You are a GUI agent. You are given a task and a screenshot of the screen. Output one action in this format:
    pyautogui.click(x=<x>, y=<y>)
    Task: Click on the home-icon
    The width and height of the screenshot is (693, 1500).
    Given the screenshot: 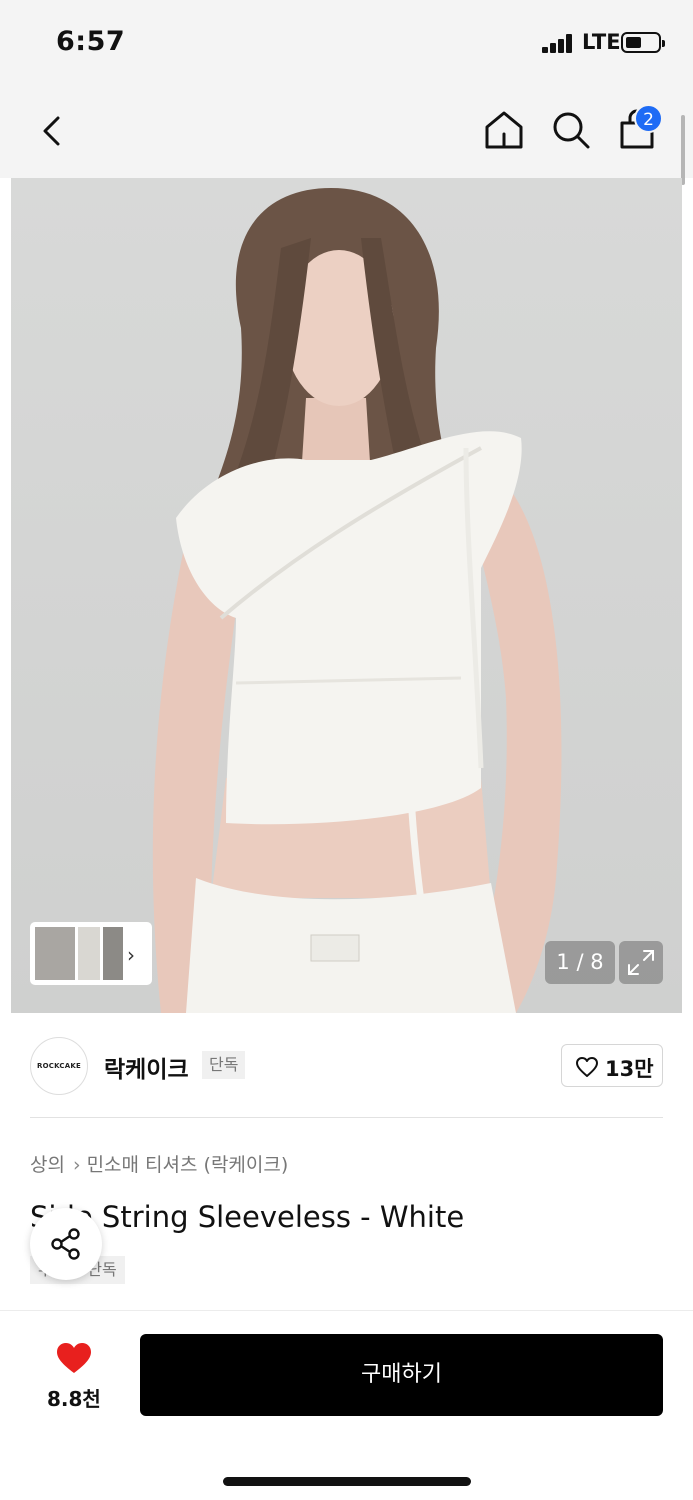 What is the action you would take?
    pyautogui.click(x=504, y=130)
    